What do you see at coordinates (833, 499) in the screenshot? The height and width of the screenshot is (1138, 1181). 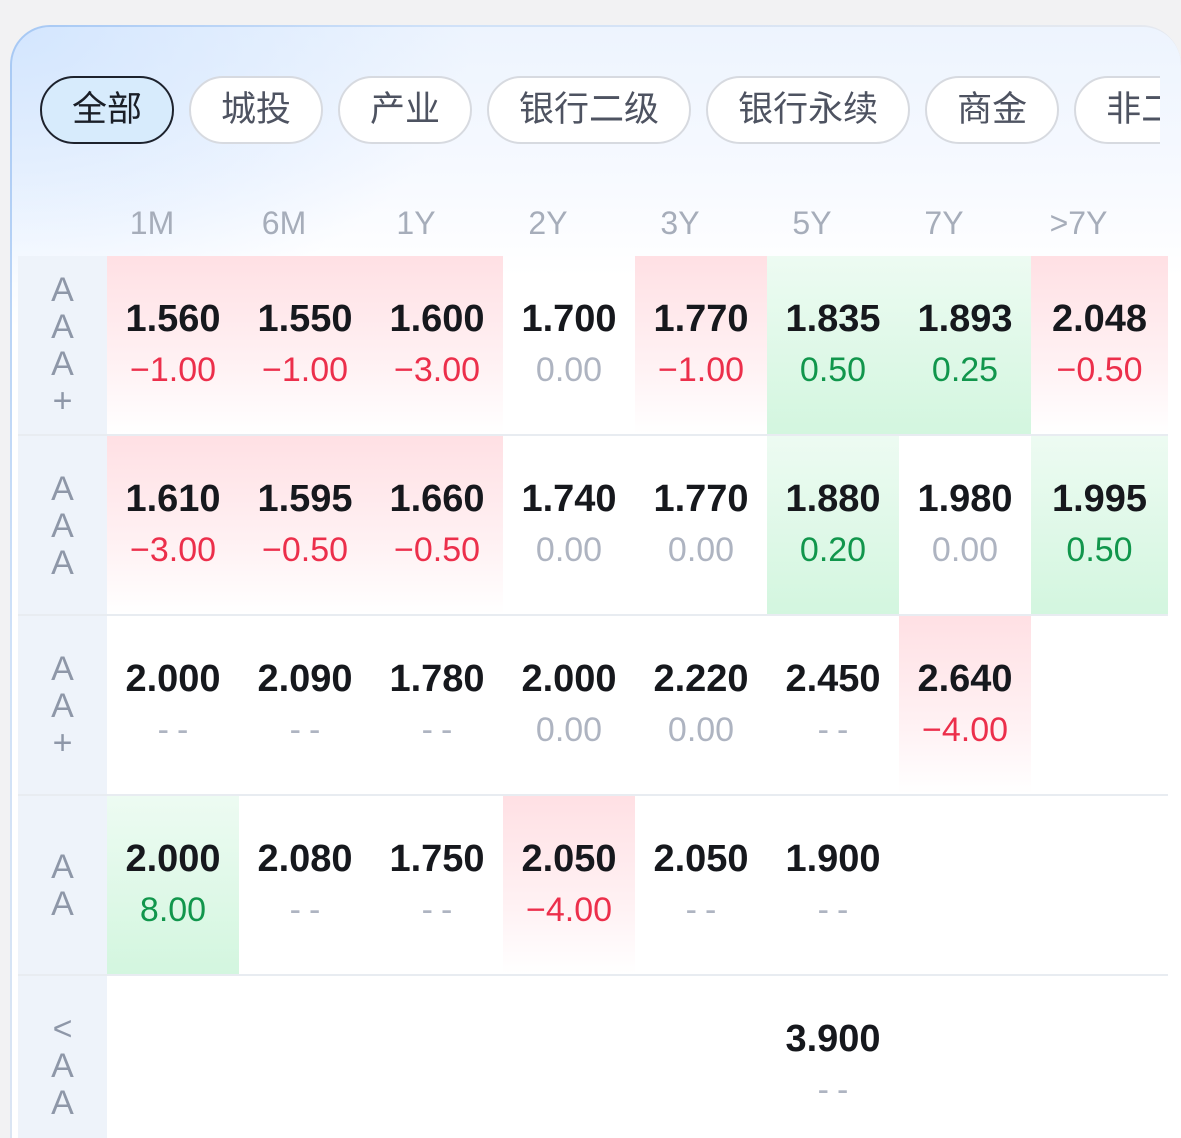 I see `yield-value: 1.880` at bounding box center [833, 499].